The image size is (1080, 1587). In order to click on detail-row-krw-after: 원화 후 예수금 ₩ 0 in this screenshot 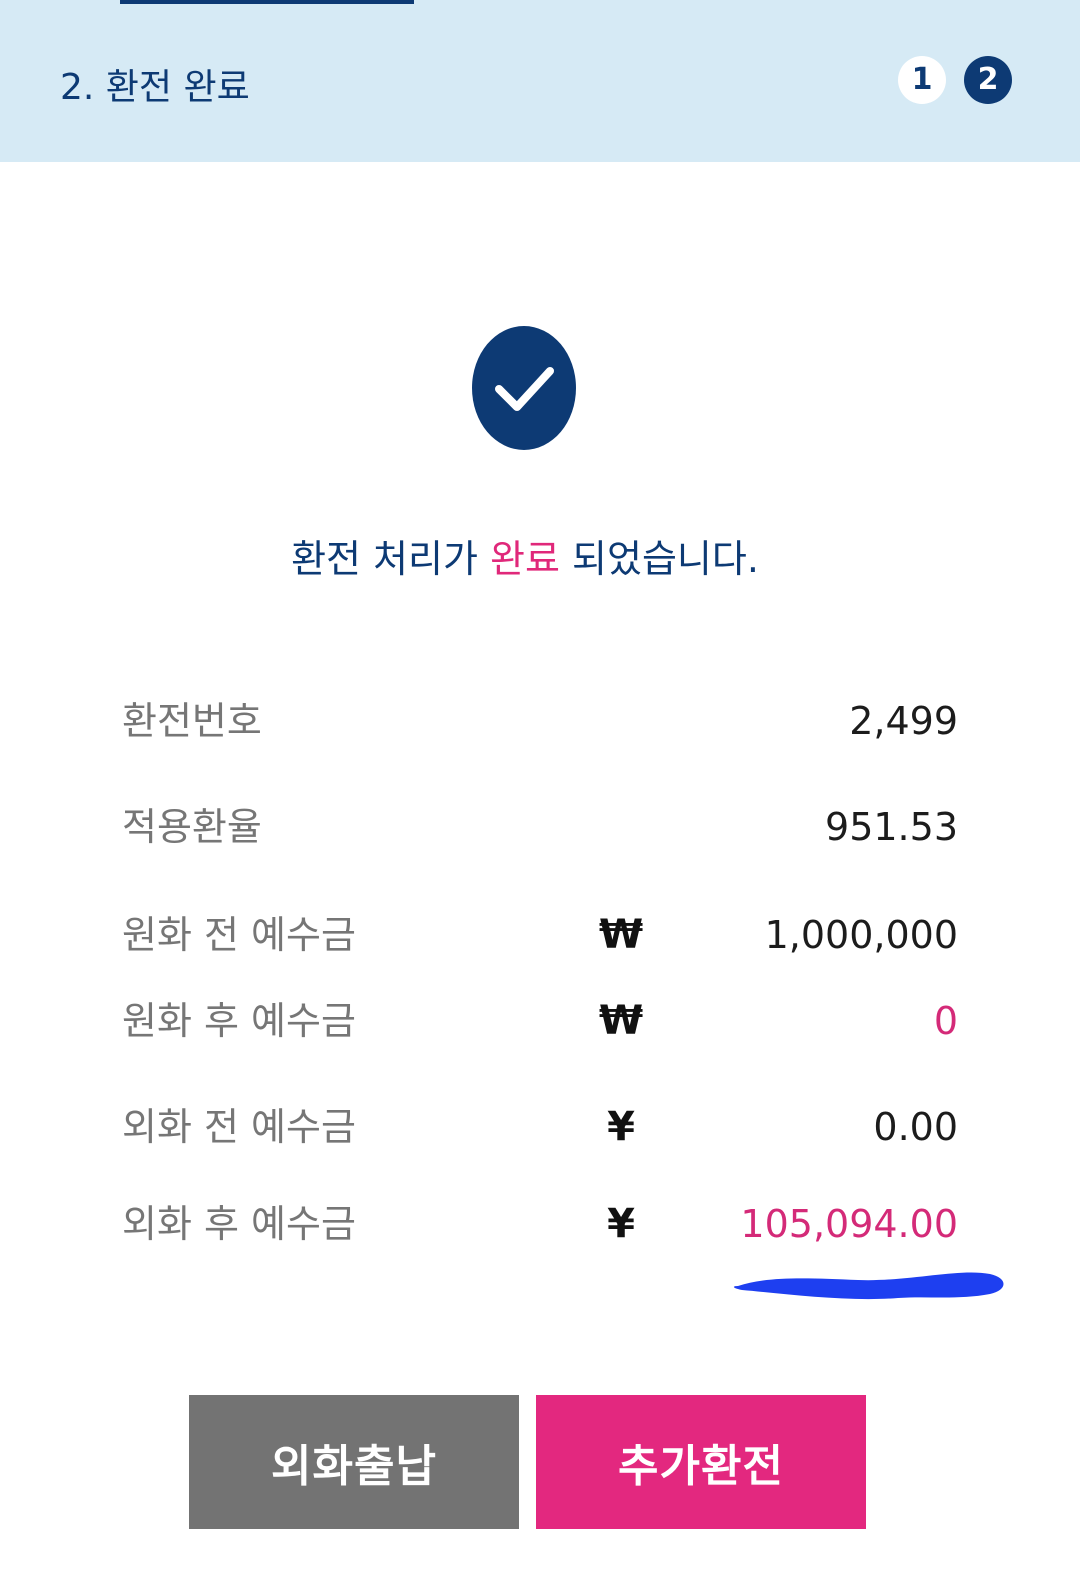, I will do `click(540, 1021)`.